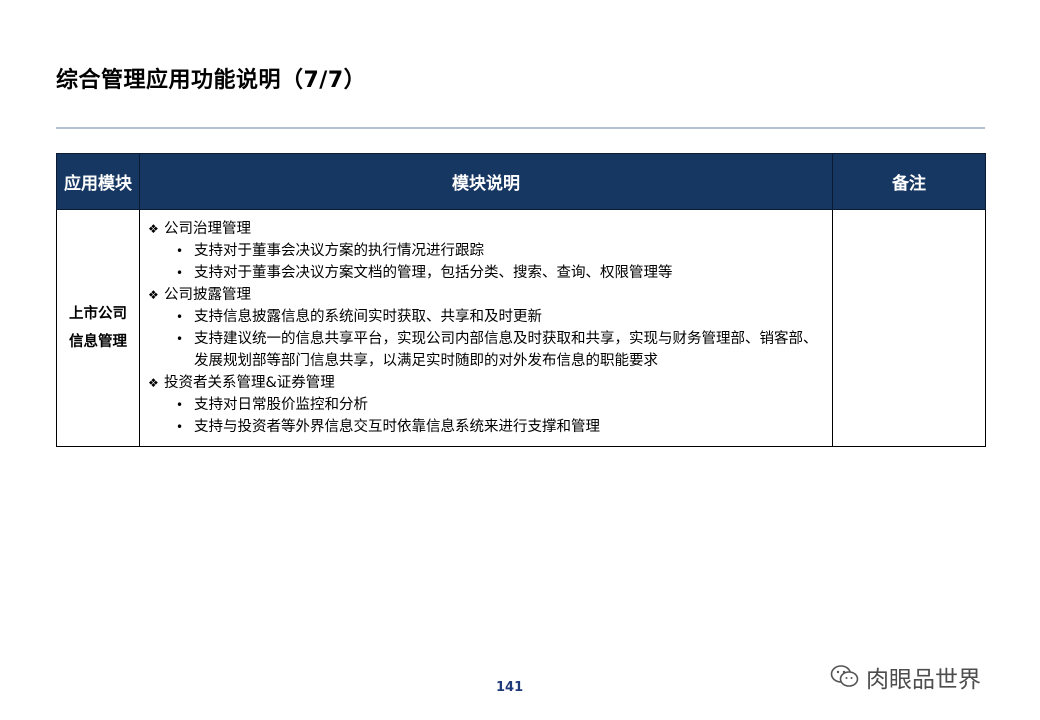  What do you see at coordinates (98, 342) in the screenshot?
I see `module-line: 信息管理` at bounding box center [98, 342].